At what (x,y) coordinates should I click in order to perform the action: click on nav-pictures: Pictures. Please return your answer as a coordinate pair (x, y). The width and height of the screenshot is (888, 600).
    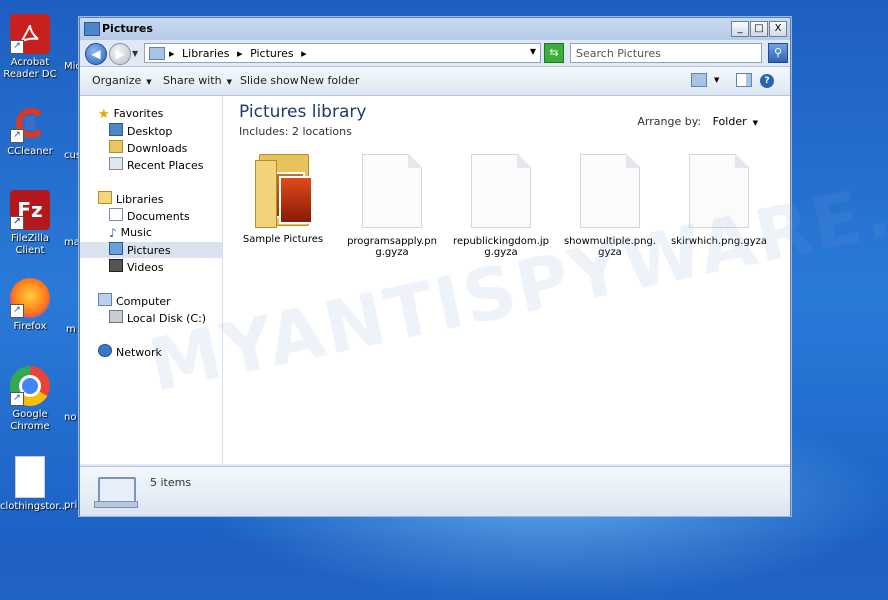
    Looking at the image, I should click on (151, 250).